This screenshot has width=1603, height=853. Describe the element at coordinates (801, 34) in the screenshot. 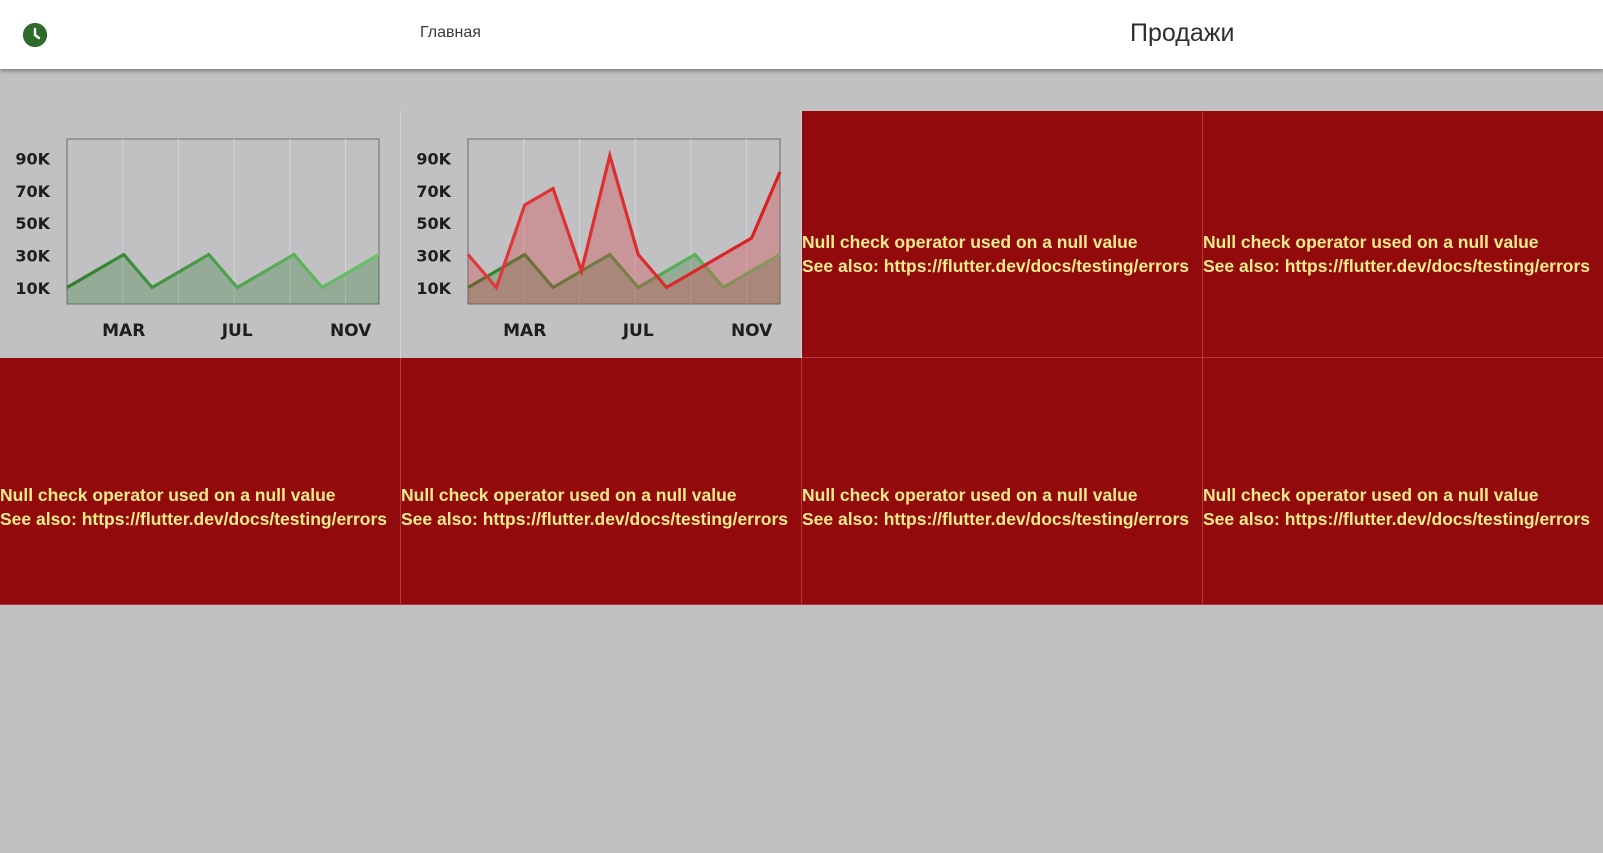

I see `app-bar: Главная Продажи` at that location.